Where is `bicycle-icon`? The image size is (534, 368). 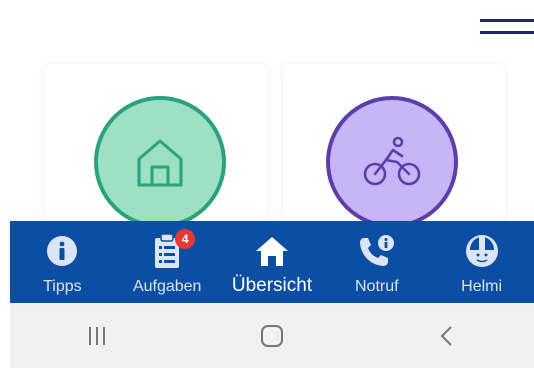
bicycle-icon is located at coordinates (392, 161).